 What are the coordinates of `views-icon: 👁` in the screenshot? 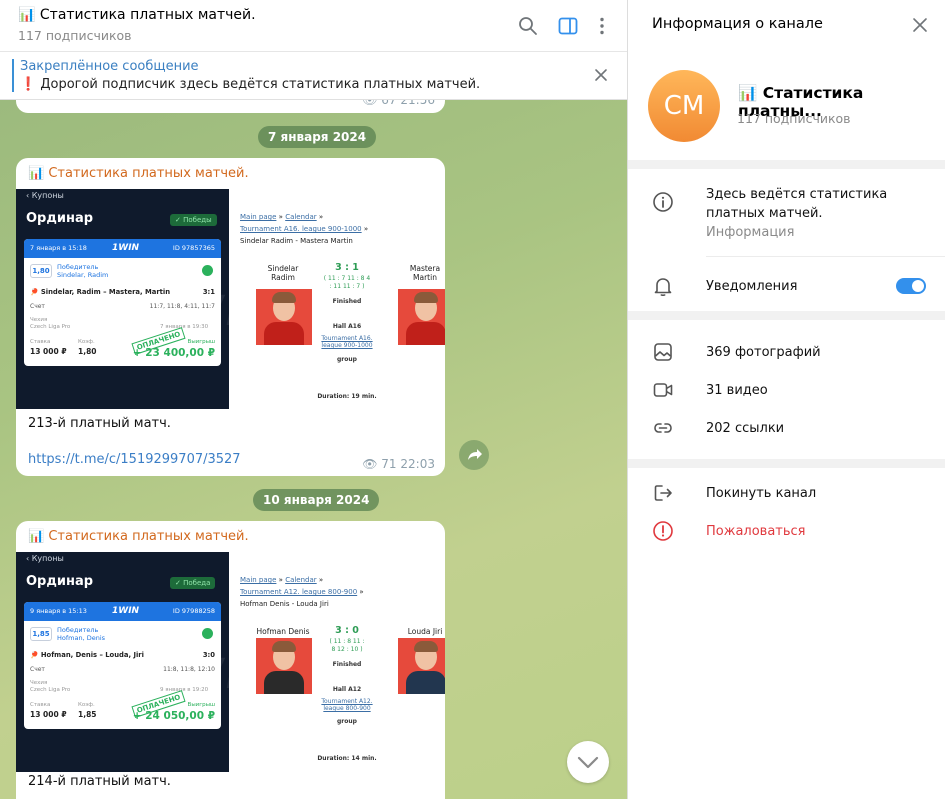 It's located at (372, 464).